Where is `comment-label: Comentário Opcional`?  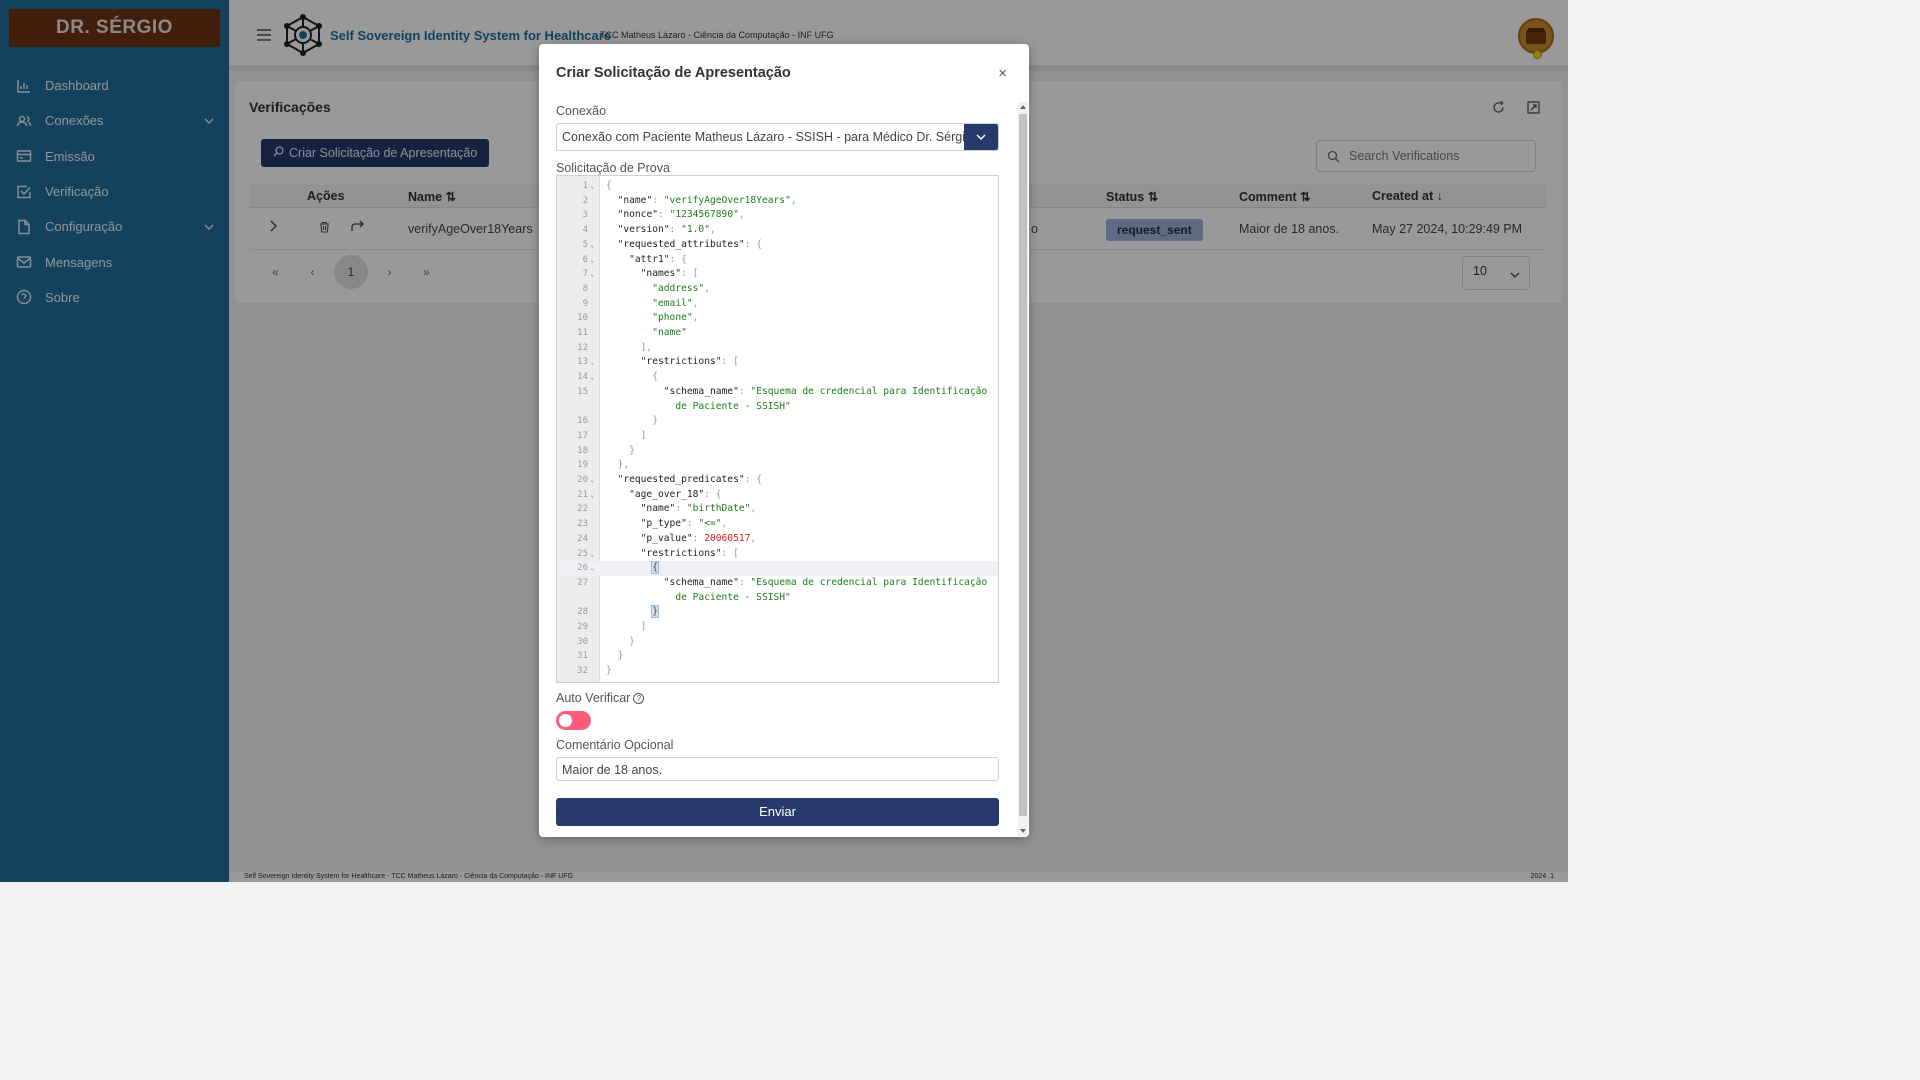
comment-label: Comentário Opcional is located at coordinates (615, 745).